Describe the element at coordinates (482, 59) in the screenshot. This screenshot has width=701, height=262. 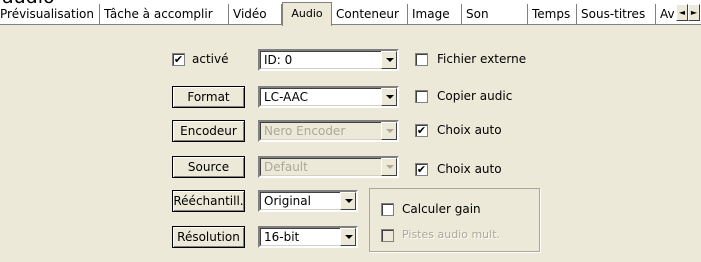
I see `external-file-label: Fichier externe` at that location.